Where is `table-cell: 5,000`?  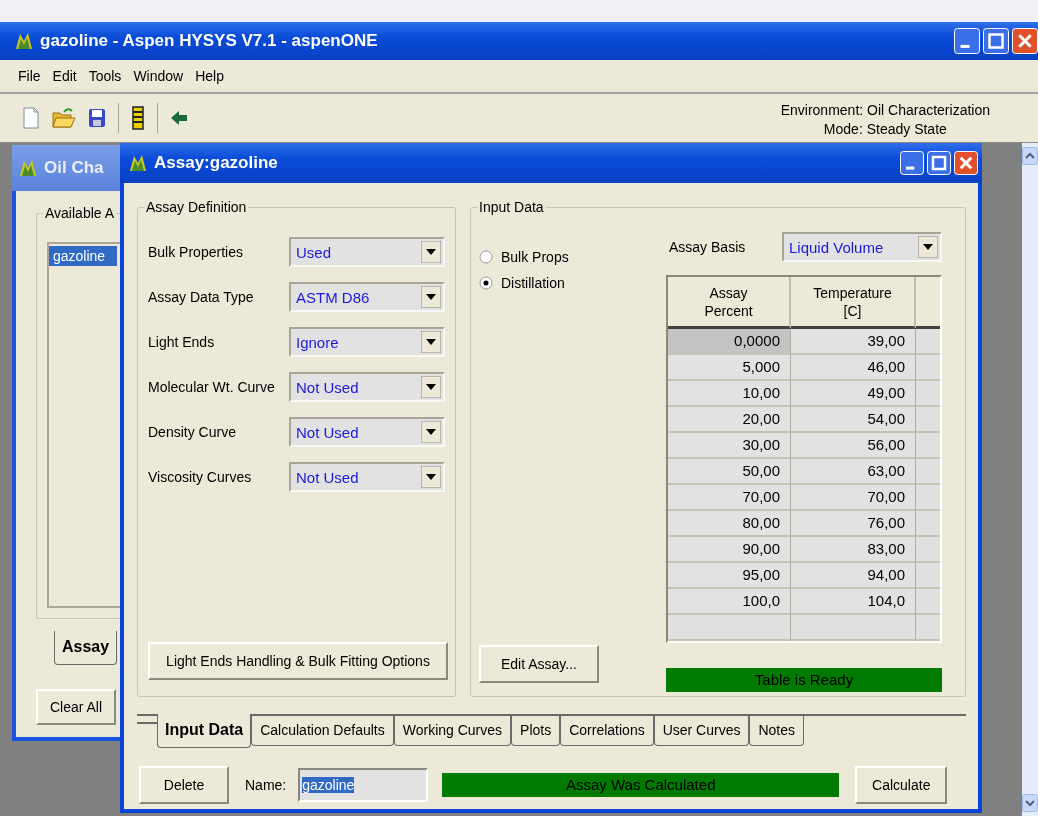
table-cell: 5,000 is located at coordinates (729, 368).